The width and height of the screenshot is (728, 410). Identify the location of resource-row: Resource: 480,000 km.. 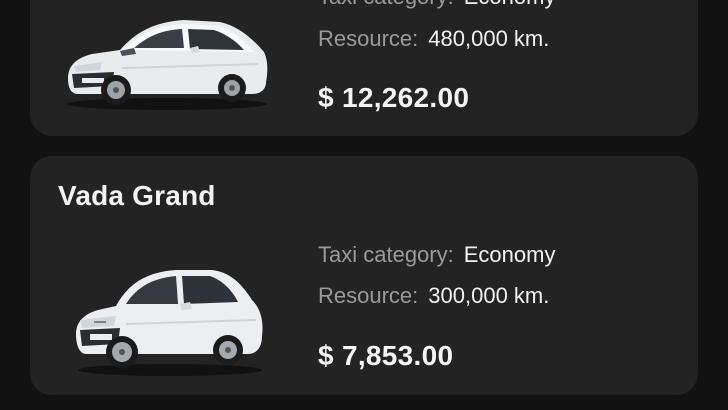
(433, 39).